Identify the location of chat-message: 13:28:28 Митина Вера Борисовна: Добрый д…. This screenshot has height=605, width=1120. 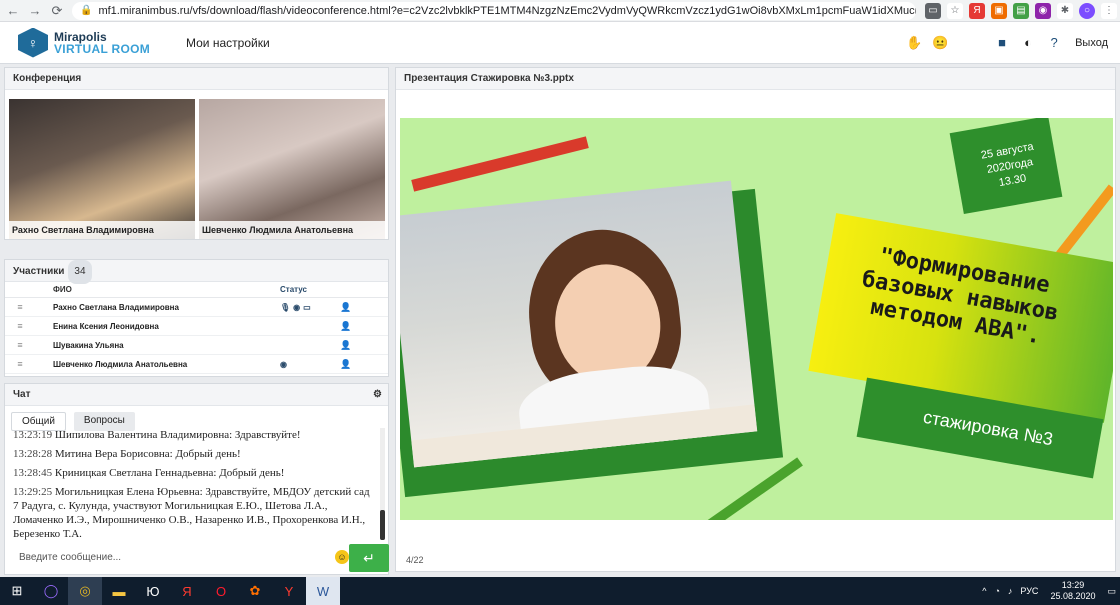
(127, 454).